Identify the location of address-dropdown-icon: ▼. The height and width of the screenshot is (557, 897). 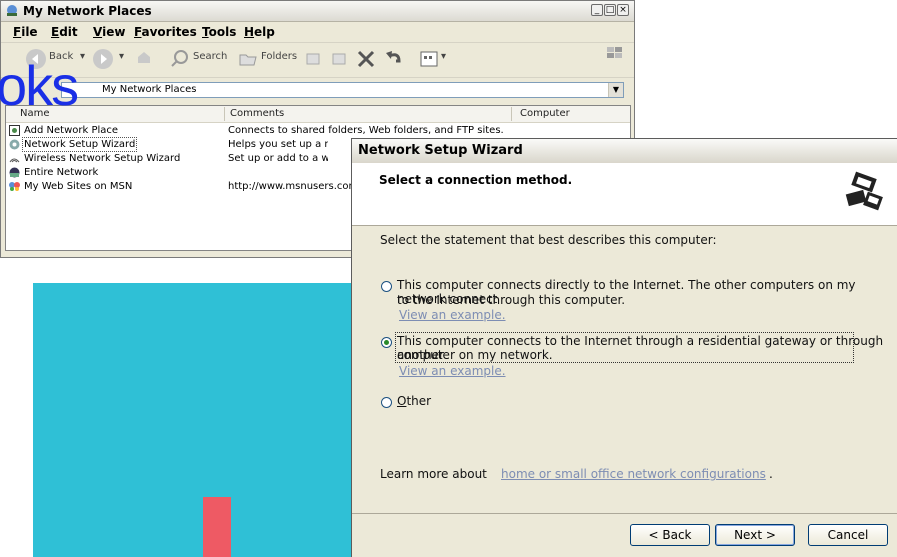
(615, 90).